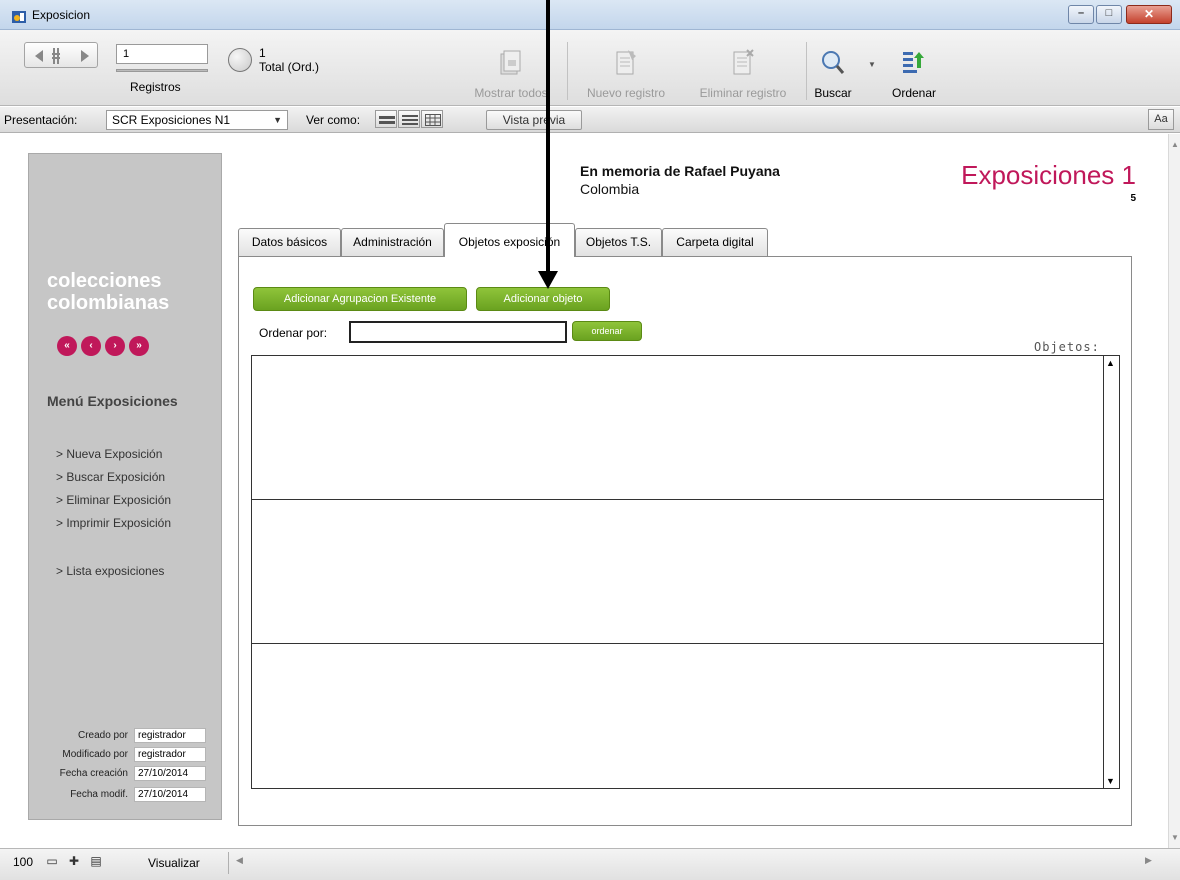 The image size is (1180, 880). I want to click on scroll-left-icon: ◀, so click(239, 860).